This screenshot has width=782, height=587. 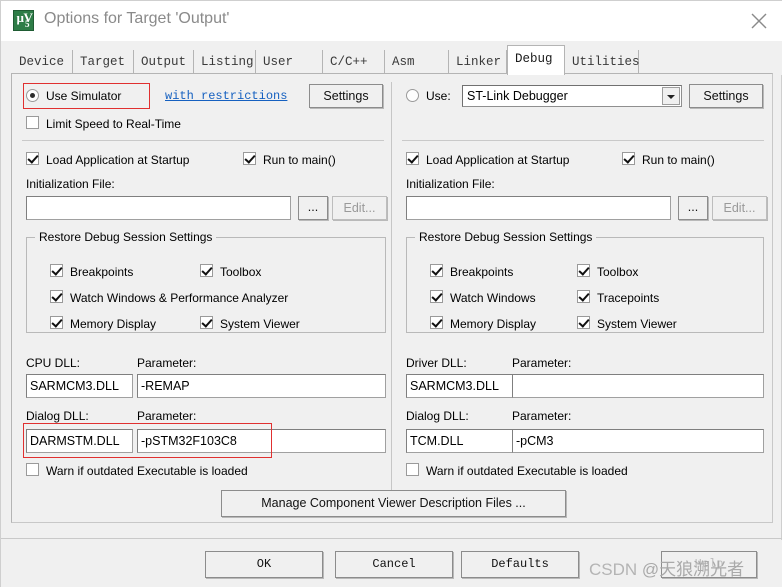 I want to click on left-system-viewer-label: System Viewer, so click(x=260, y=324).